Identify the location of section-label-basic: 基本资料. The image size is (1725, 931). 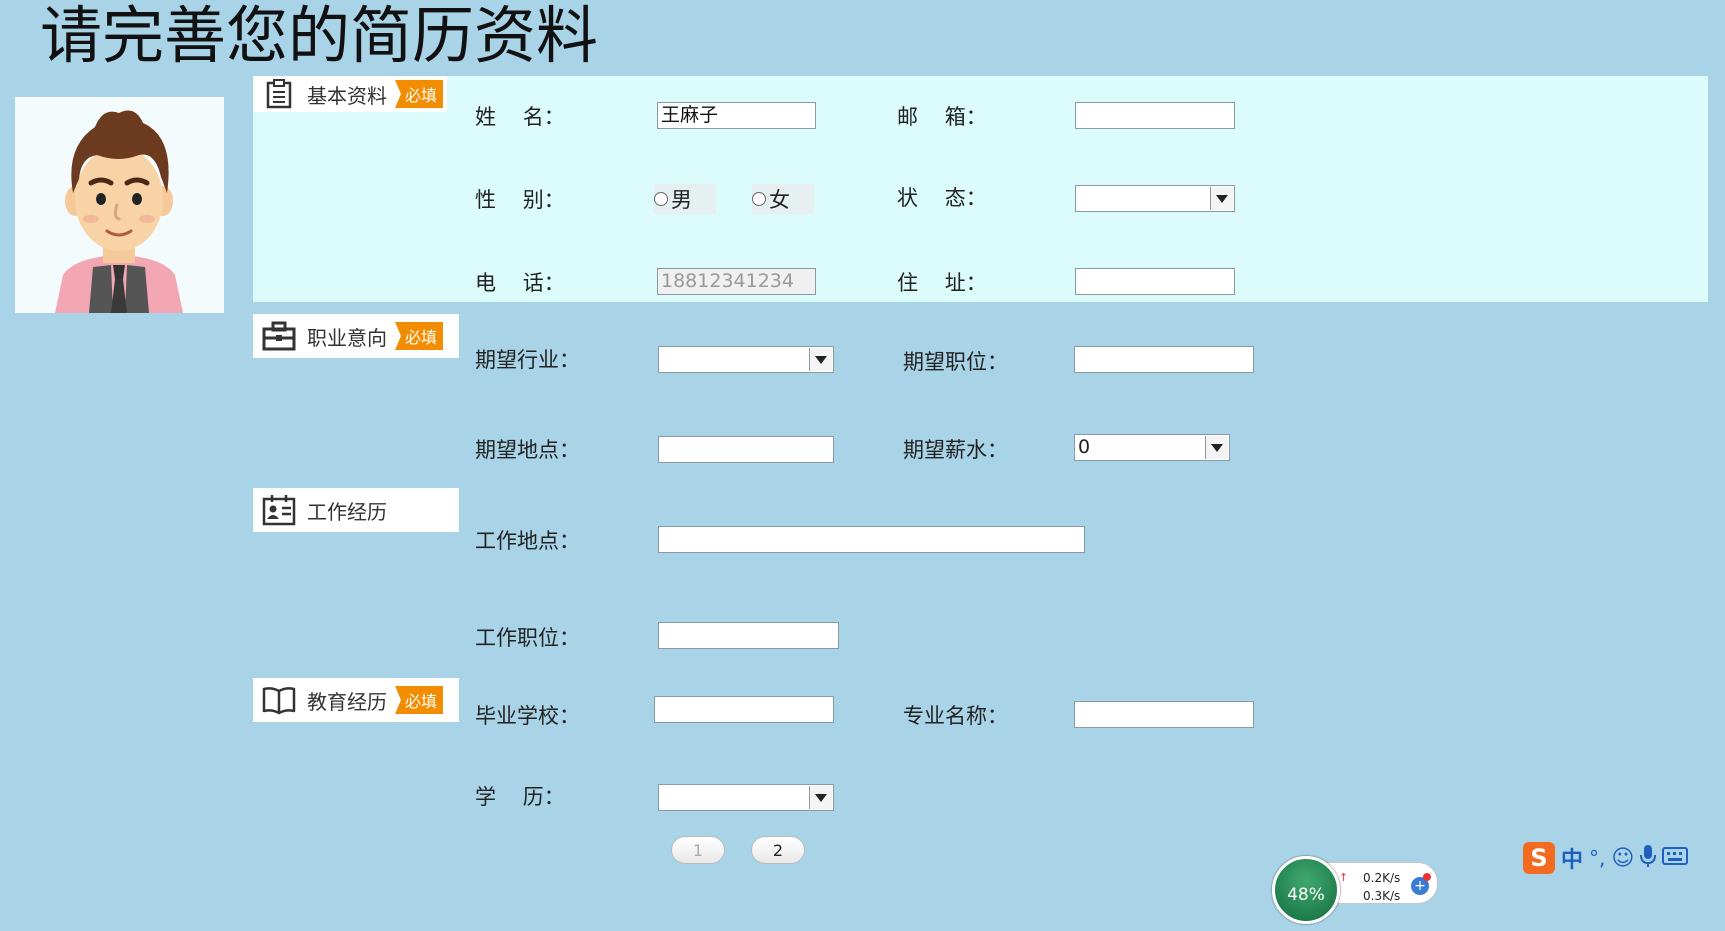
(347, 95).